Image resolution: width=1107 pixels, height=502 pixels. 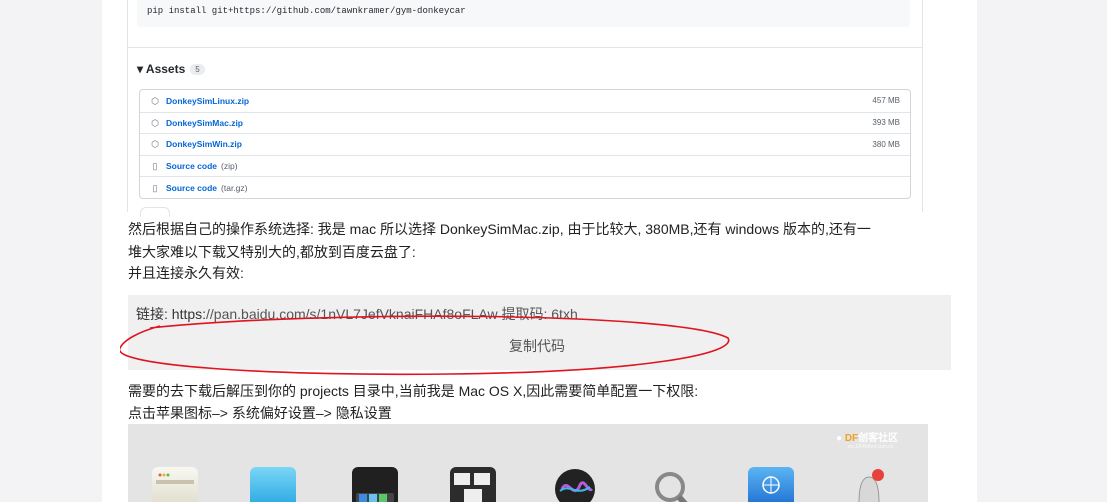 I want to click on paragraph-line: 并且连接永久有效:, so click(x=186, y=273).